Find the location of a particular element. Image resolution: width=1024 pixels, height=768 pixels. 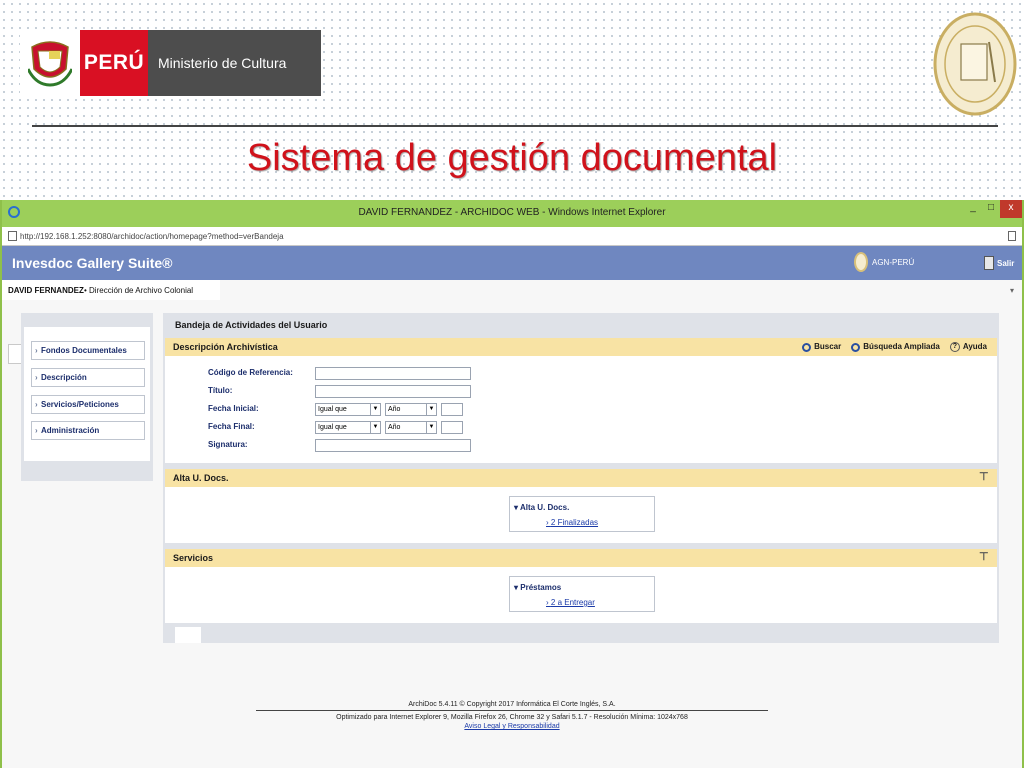

fecha-final-value-input is located at coordinates (452, 427).